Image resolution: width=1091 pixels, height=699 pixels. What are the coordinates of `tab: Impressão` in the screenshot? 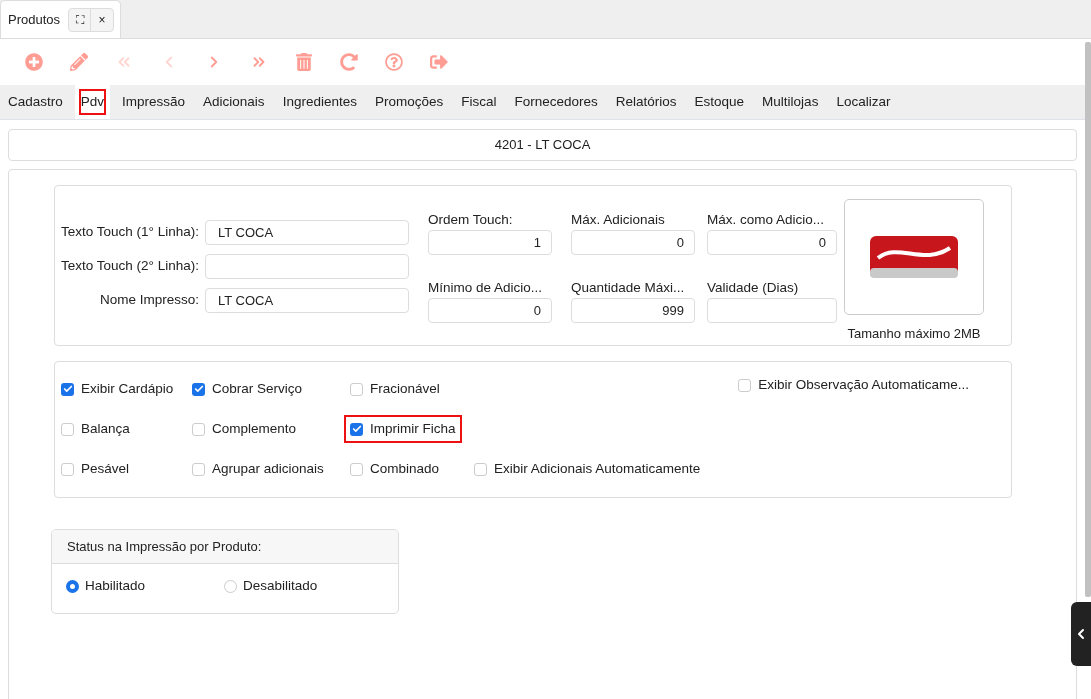 It's located at (154, 102).